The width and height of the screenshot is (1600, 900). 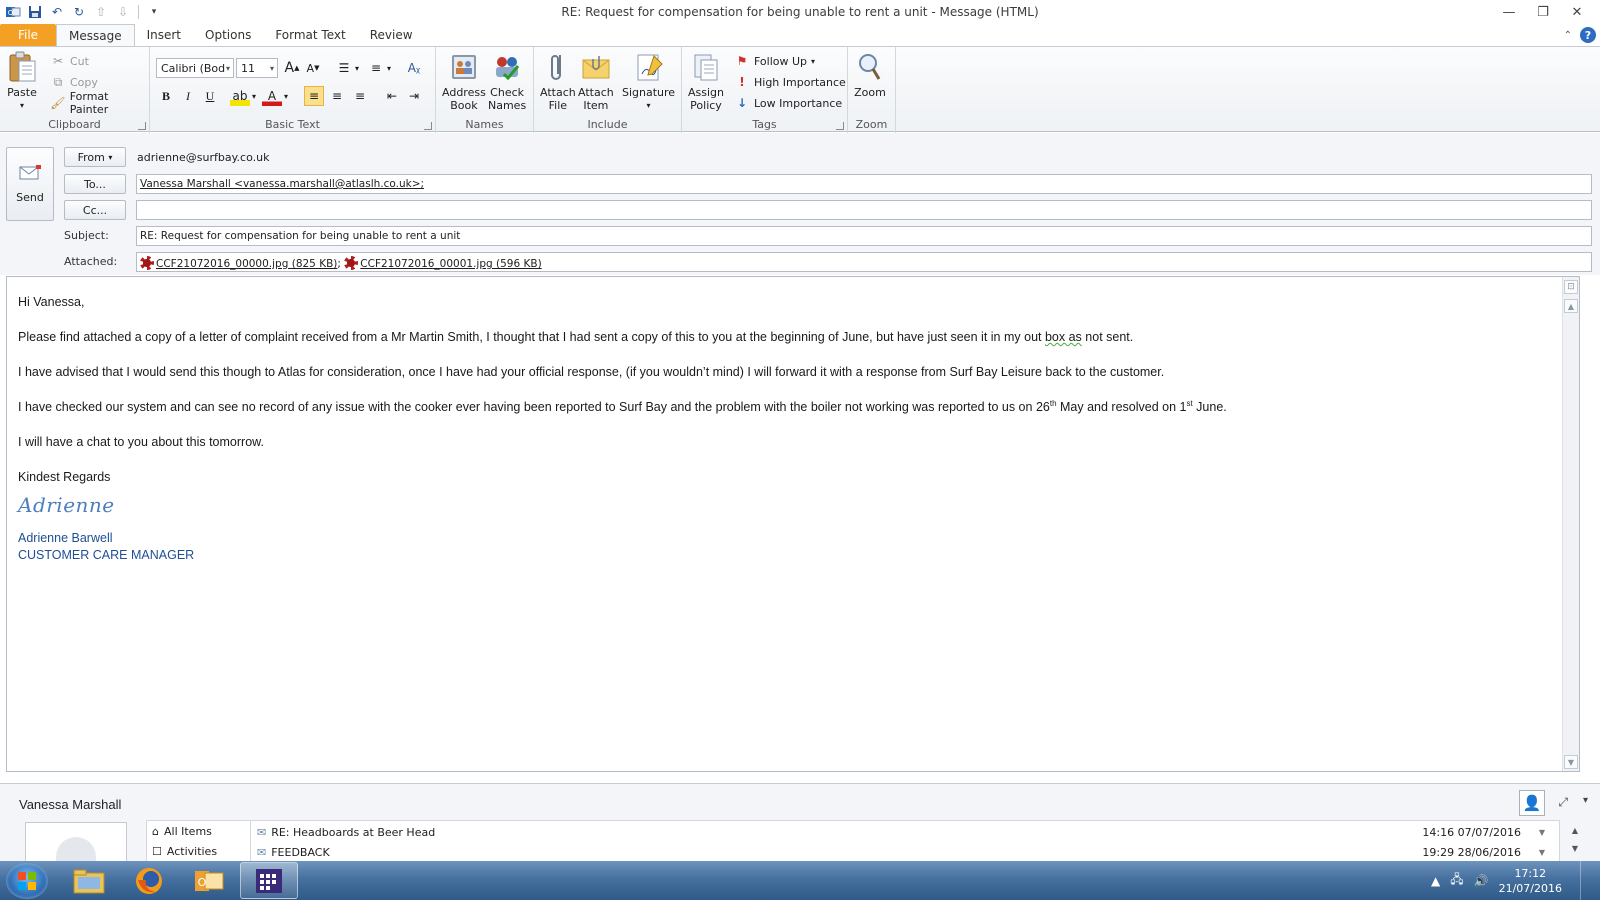 What do you see at coordinates (1063, 337) in the screenshot?
I see `grammar-flag: box as` at bounding box center [1063, 337].